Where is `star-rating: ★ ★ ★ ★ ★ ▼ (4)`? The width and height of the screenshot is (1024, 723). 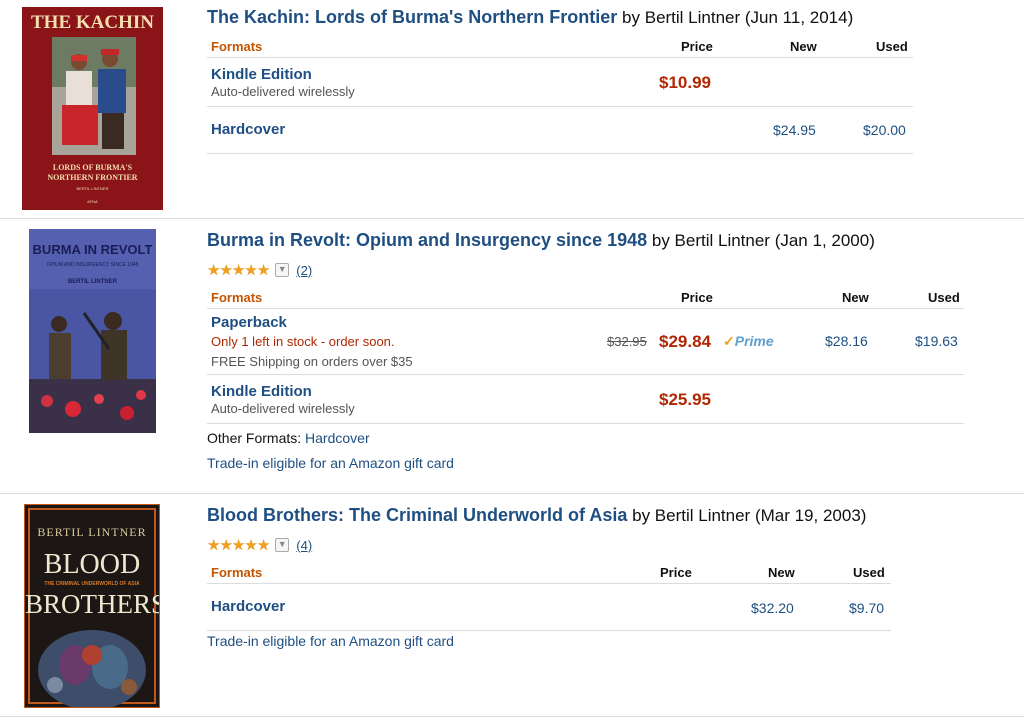
star-rating: ★ ★ ★ ★ ★ ▼ (4) is located at coordinates (259, 545).